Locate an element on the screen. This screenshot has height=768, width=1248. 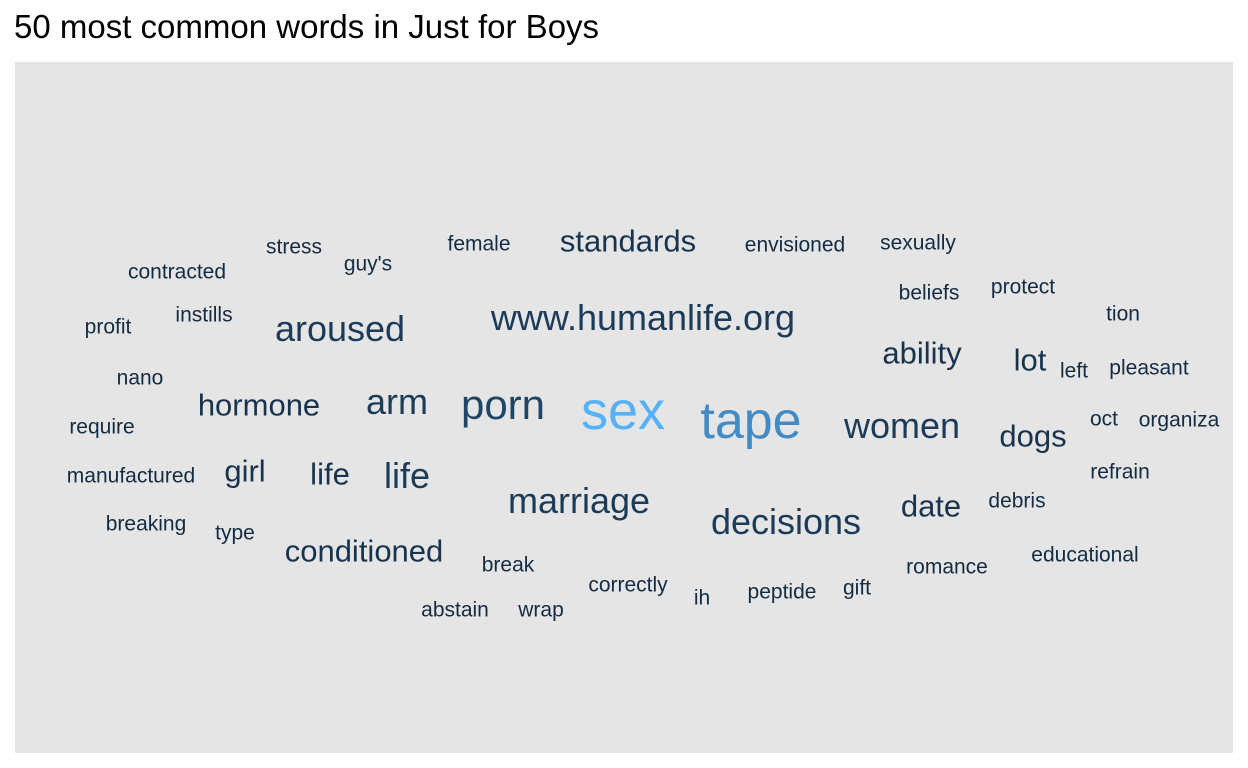
word-peptide: peptide is located at coordinates (782, 592).